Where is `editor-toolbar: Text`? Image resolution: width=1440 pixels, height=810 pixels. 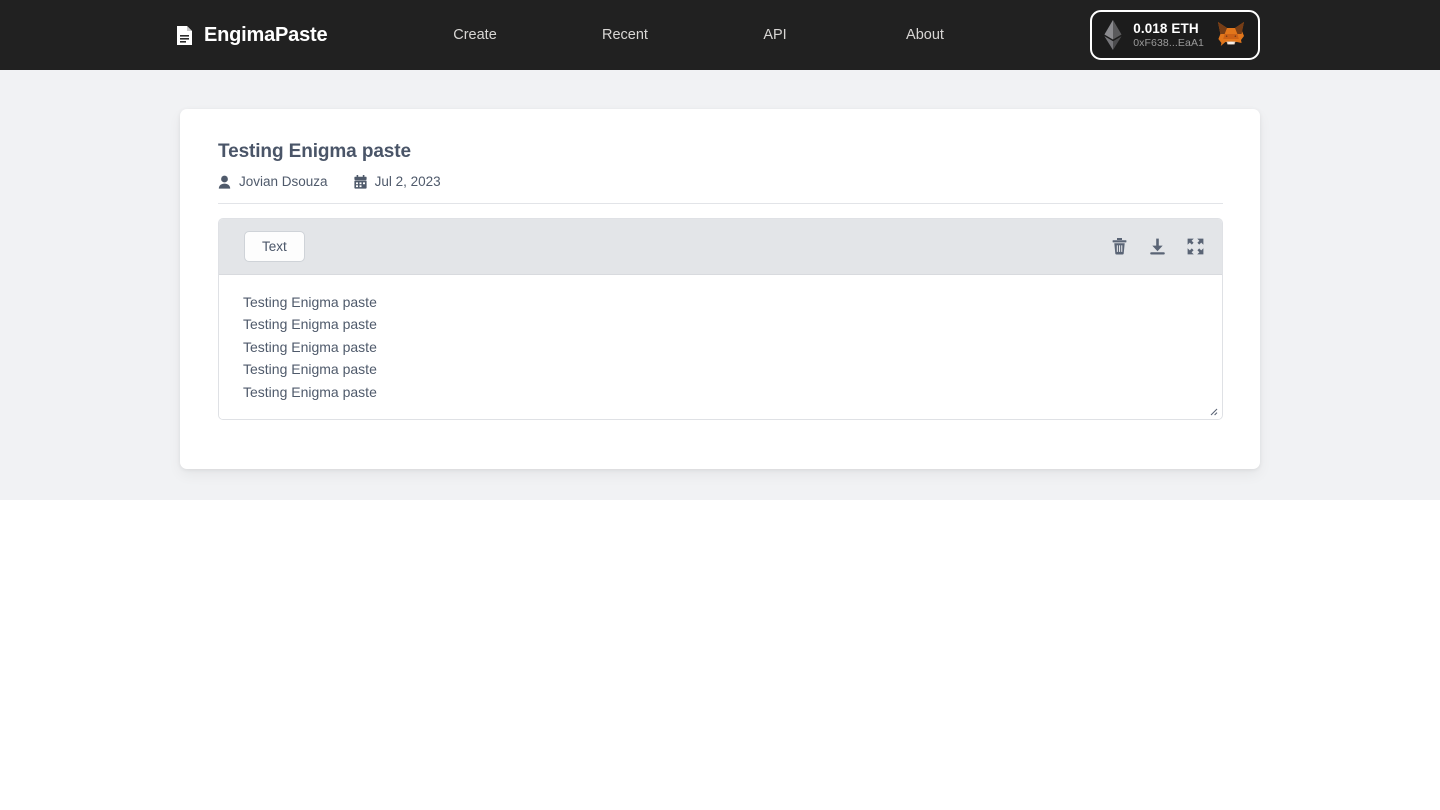
editor-toolbar: Text is located at coordinates (720, 247).